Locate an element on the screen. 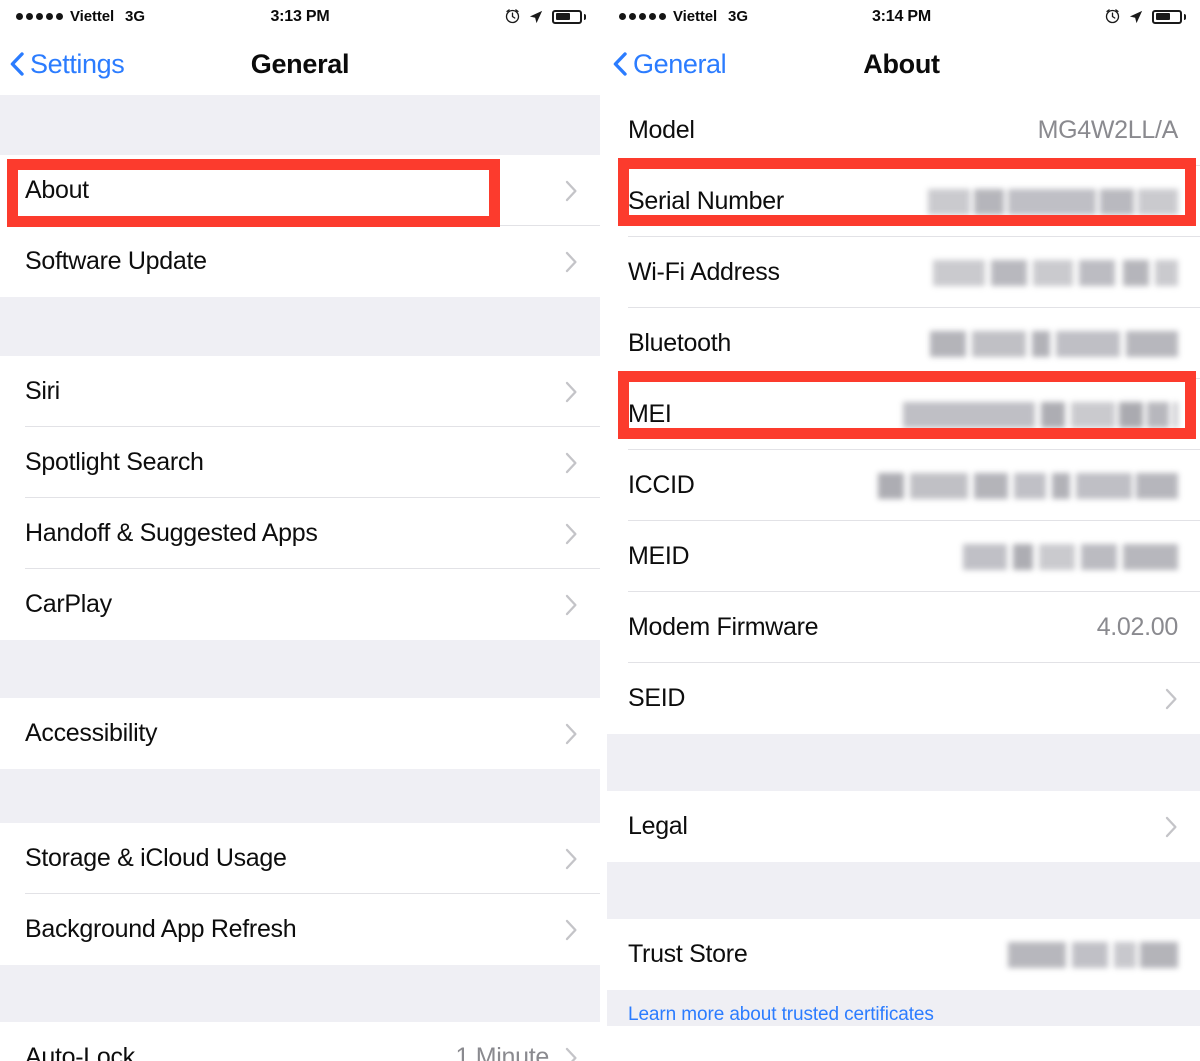  settings-row-auto-lock: Auto-Lock 1 Minute is located at coordinates (300, 1041).